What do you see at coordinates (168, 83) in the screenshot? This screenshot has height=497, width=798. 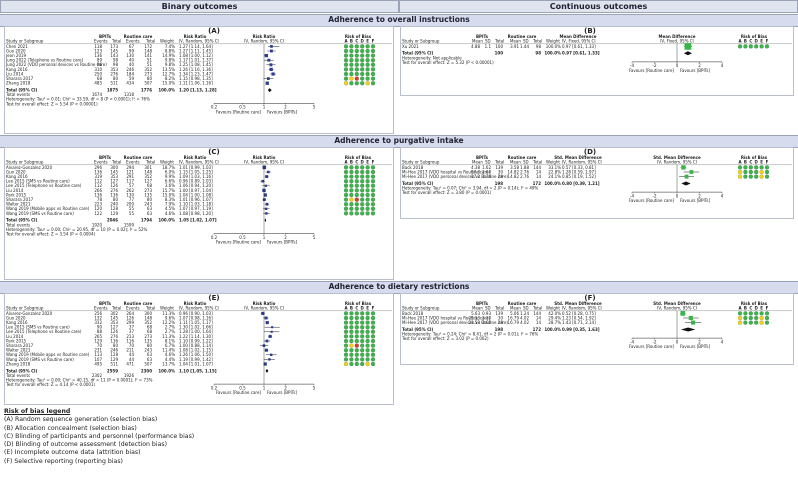 I see `weight: 15.0%` at bounding box center [168, 83].